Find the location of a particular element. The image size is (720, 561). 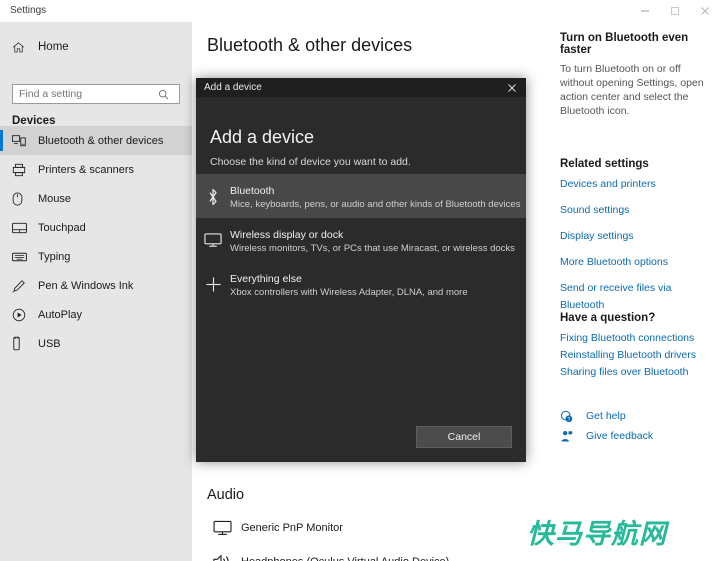

maximize-button is located at coordinates (675, 11).